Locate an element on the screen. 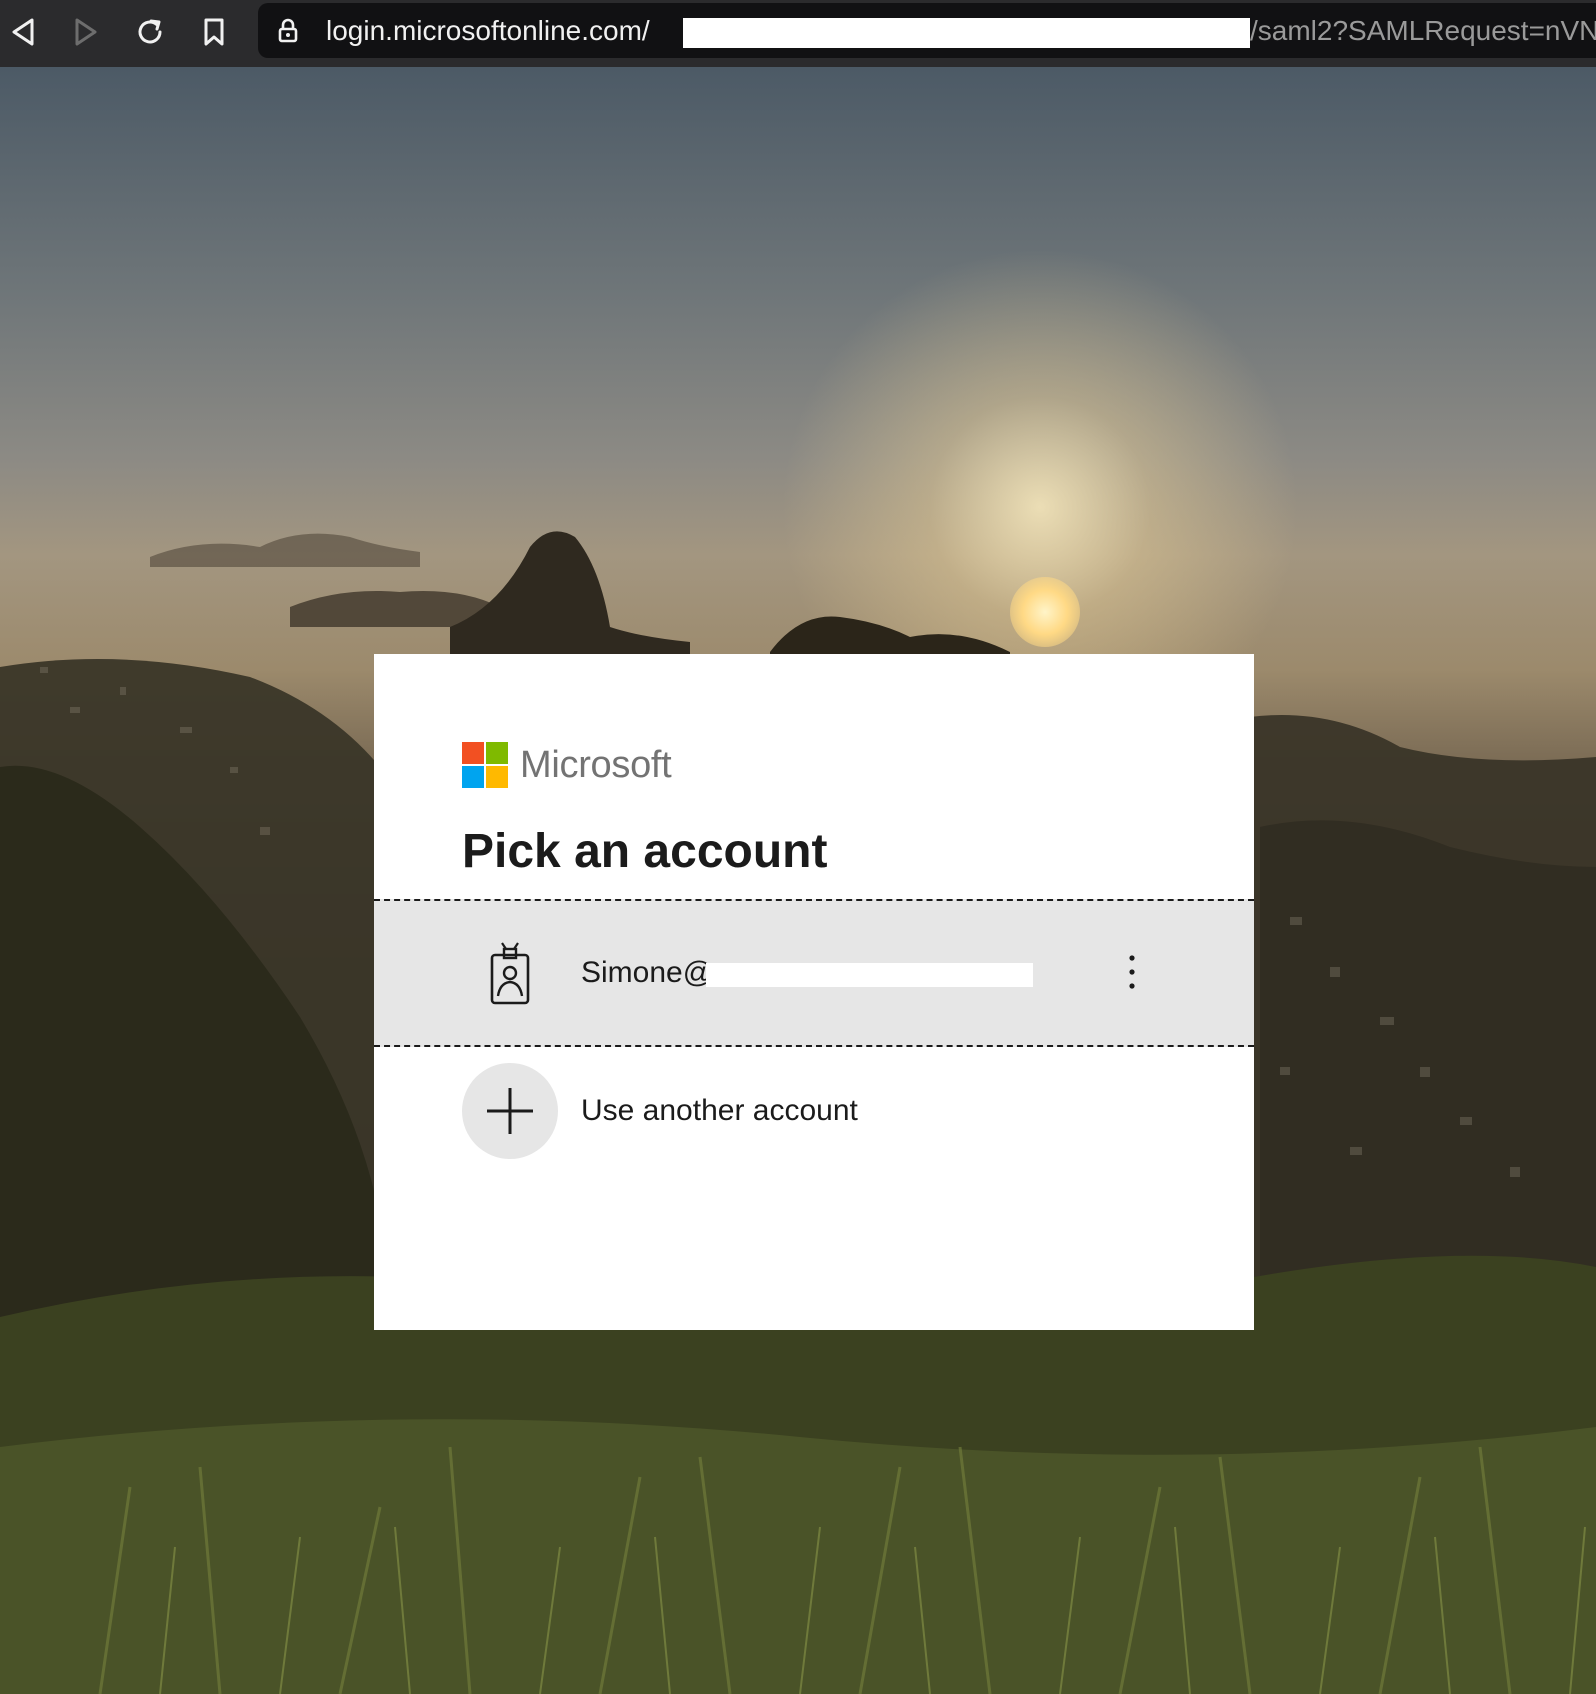 The image size is (1596, 1694). reload-button is located at coordinates (150, 32).